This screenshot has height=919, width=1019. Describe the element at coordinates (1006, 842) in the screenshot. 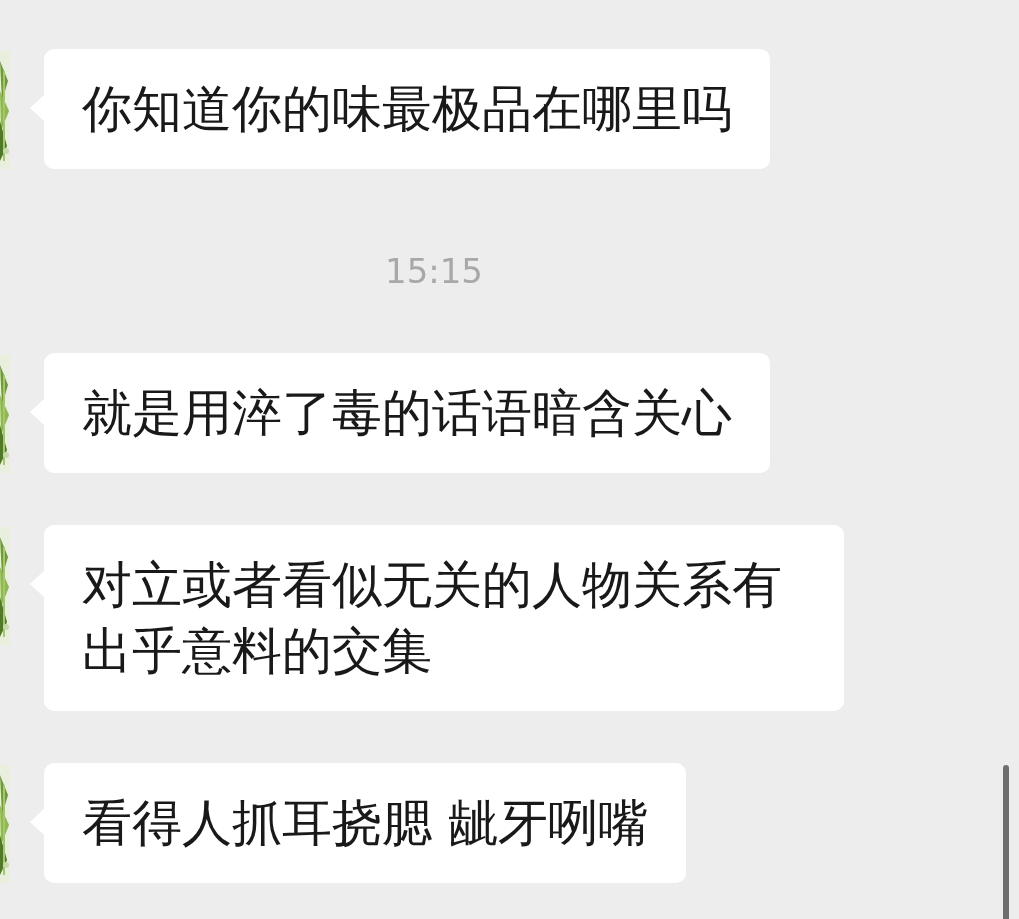

I see `scrollbar` at that location.